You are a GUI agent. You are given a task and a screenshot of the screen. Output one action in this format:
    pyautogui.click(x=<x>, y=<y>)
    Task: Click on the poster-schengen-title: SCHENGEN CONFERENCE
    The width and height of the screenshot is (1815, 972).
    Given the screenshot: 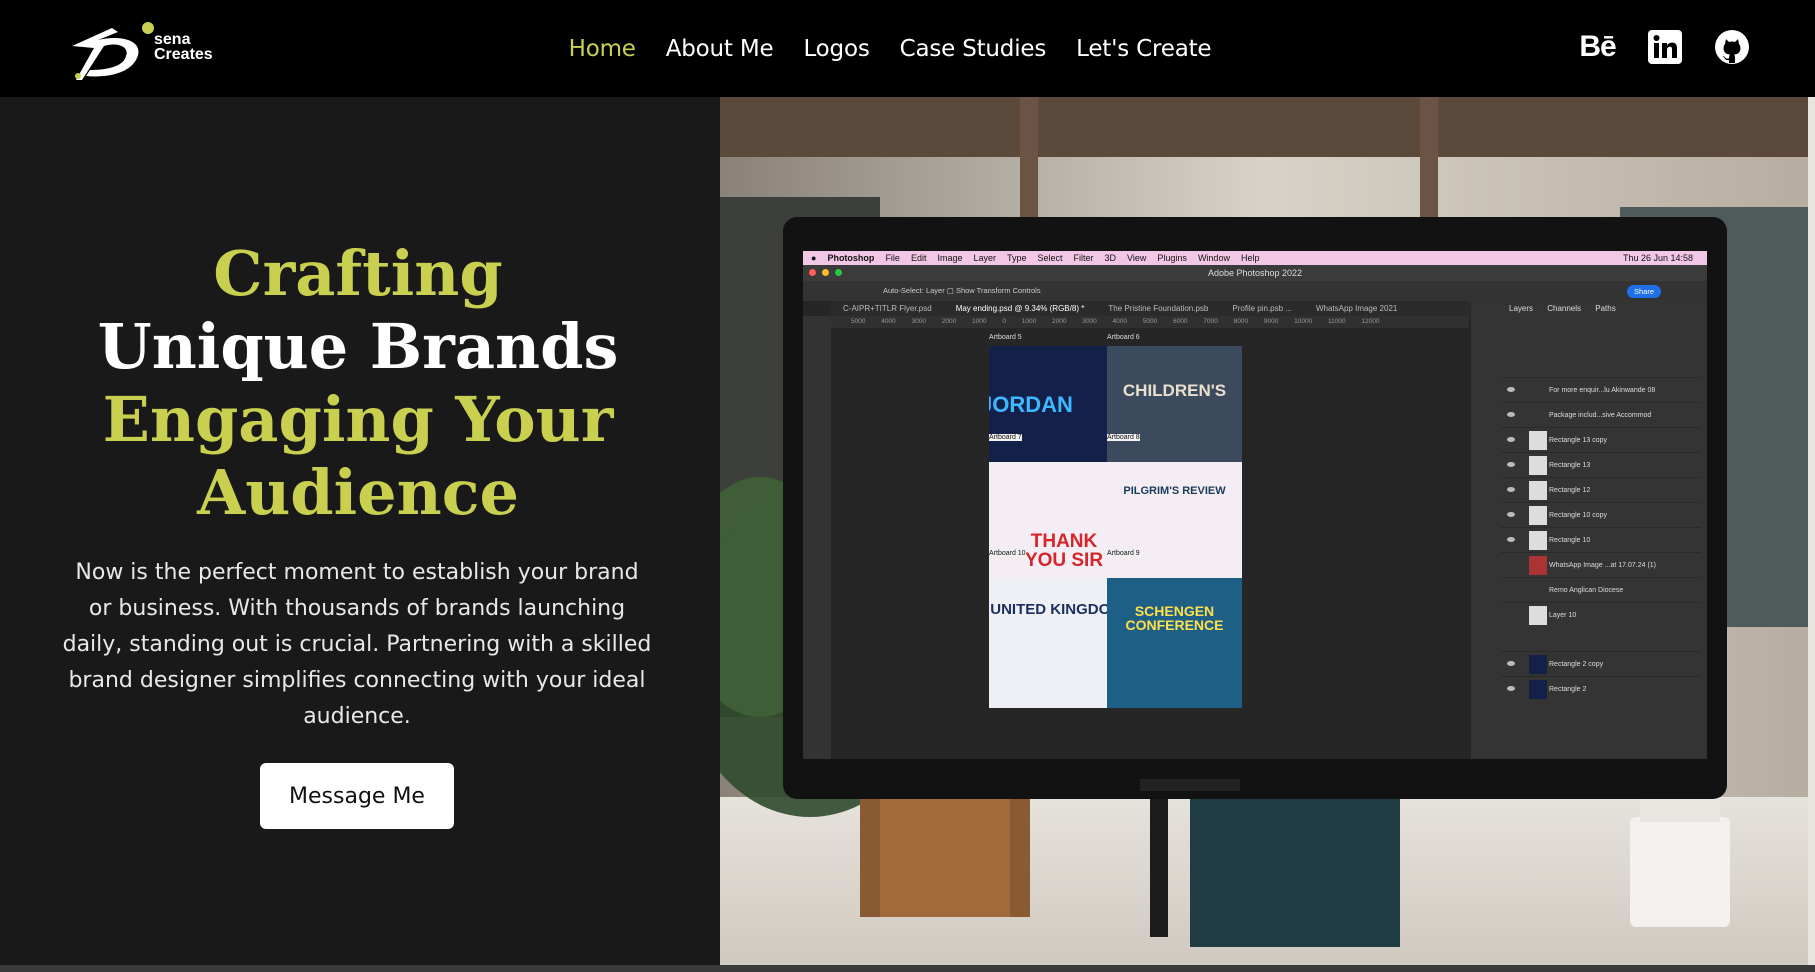 What is the action you would take?
    pyautogui.click(x=1174, y=618)
    